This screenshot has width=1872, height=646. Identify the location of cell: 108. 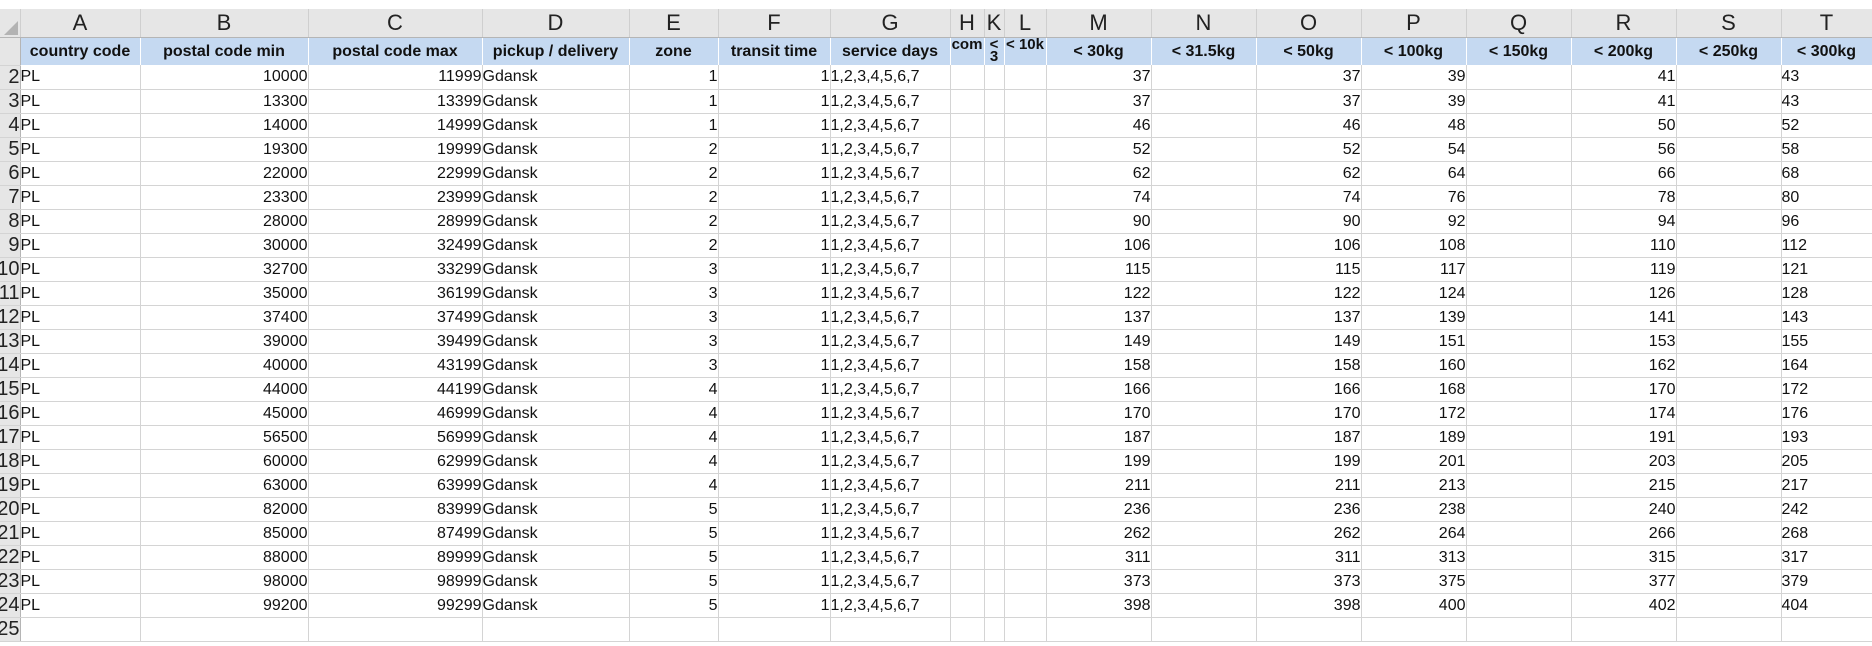
(1414, 245).